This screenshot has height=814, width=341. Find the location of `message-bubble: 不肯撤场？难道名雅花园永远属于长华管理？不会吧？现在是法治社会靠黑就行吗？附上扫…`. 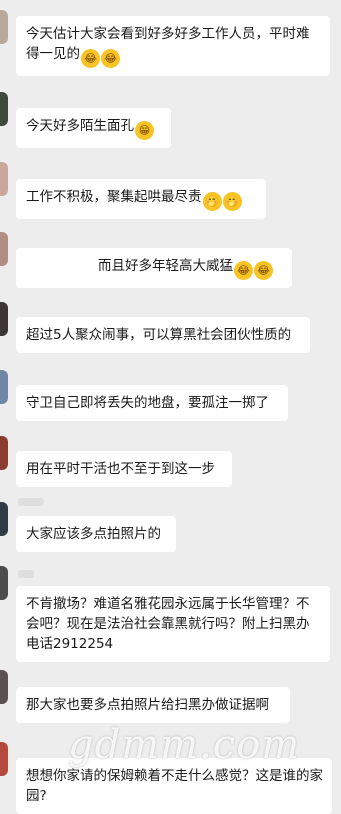

message-bubble: 不肯撤场？难道名雅花园永远属于长华管理？不会吧？现在是法治社会靠黑就行吗？附上扫… is located at coordinates (173, 624).